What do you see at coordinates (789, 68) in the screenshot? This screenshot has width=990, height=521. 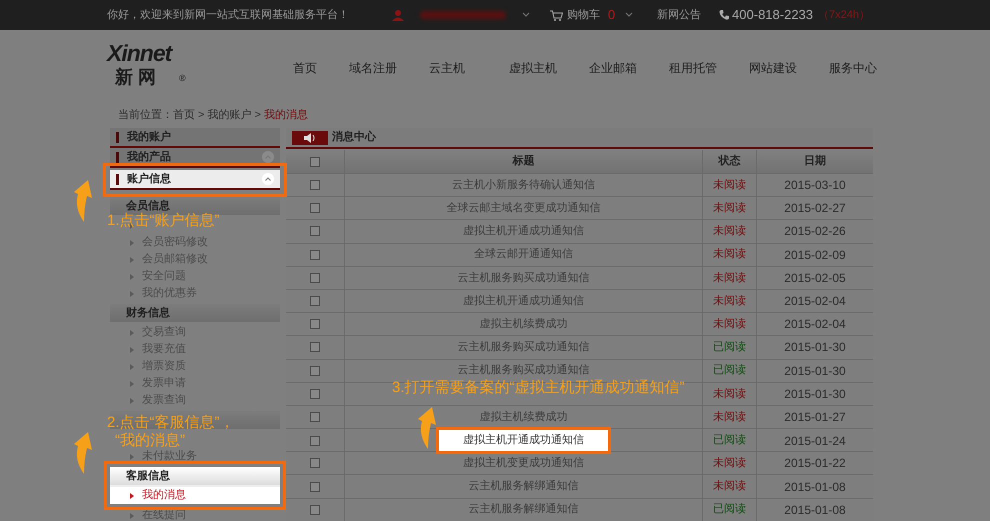 I see `nav-link: 网站建设` at bounding box center [789, 68].